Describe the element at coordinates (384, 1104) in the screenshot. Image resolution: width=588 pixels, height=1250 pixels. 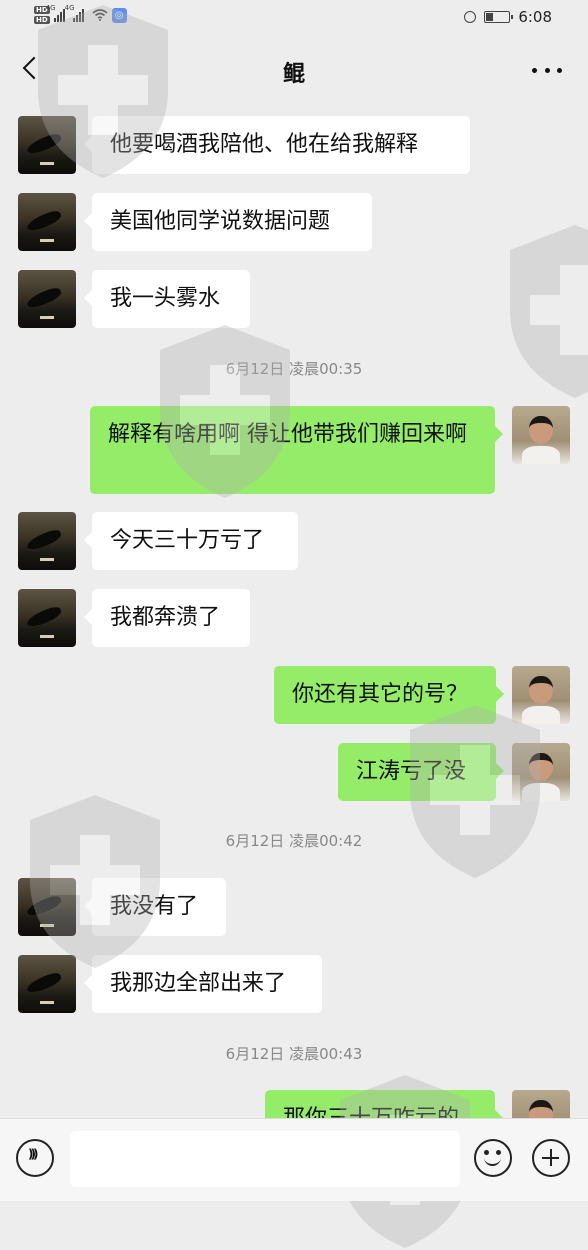
I see `outgoing-message: 那你三十万咋亏的` at that location.